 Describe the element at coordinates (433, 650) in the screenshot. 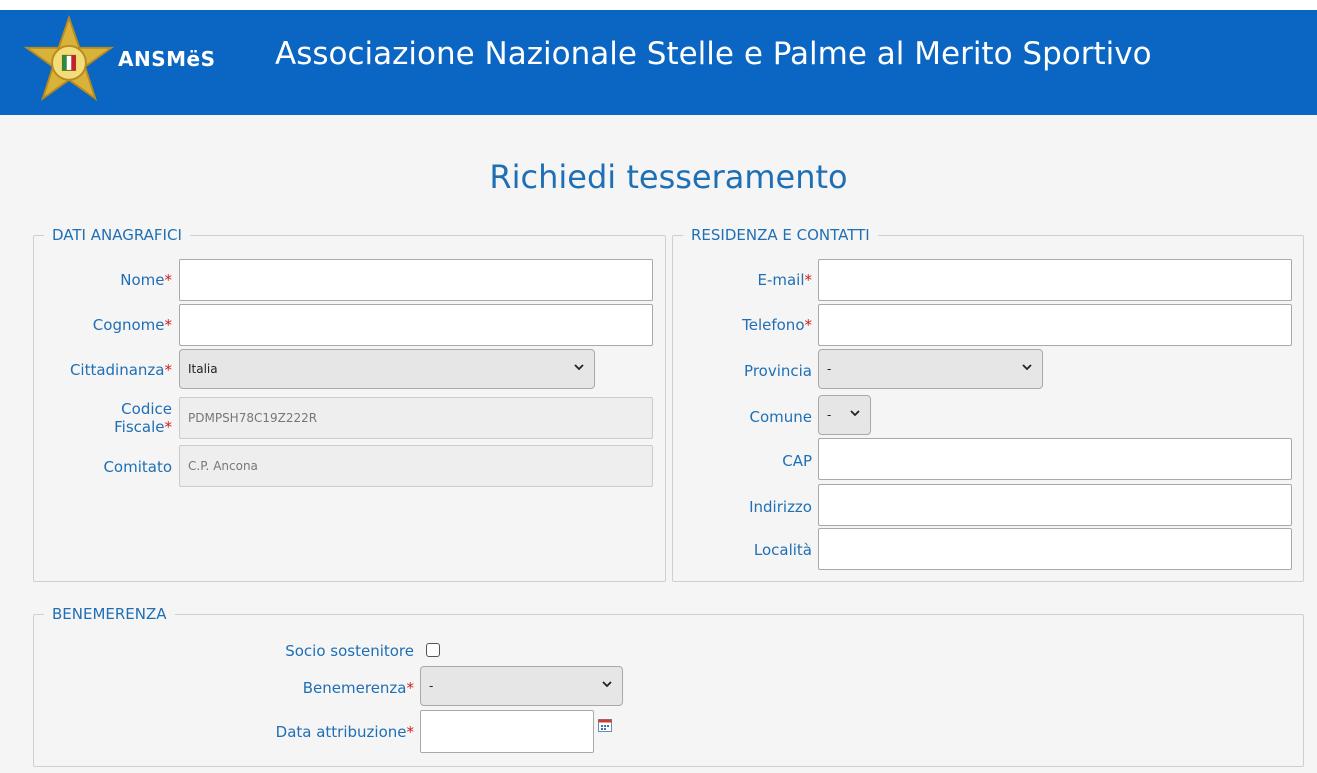

I see `socio-sostenitore-checkbox` at that location.